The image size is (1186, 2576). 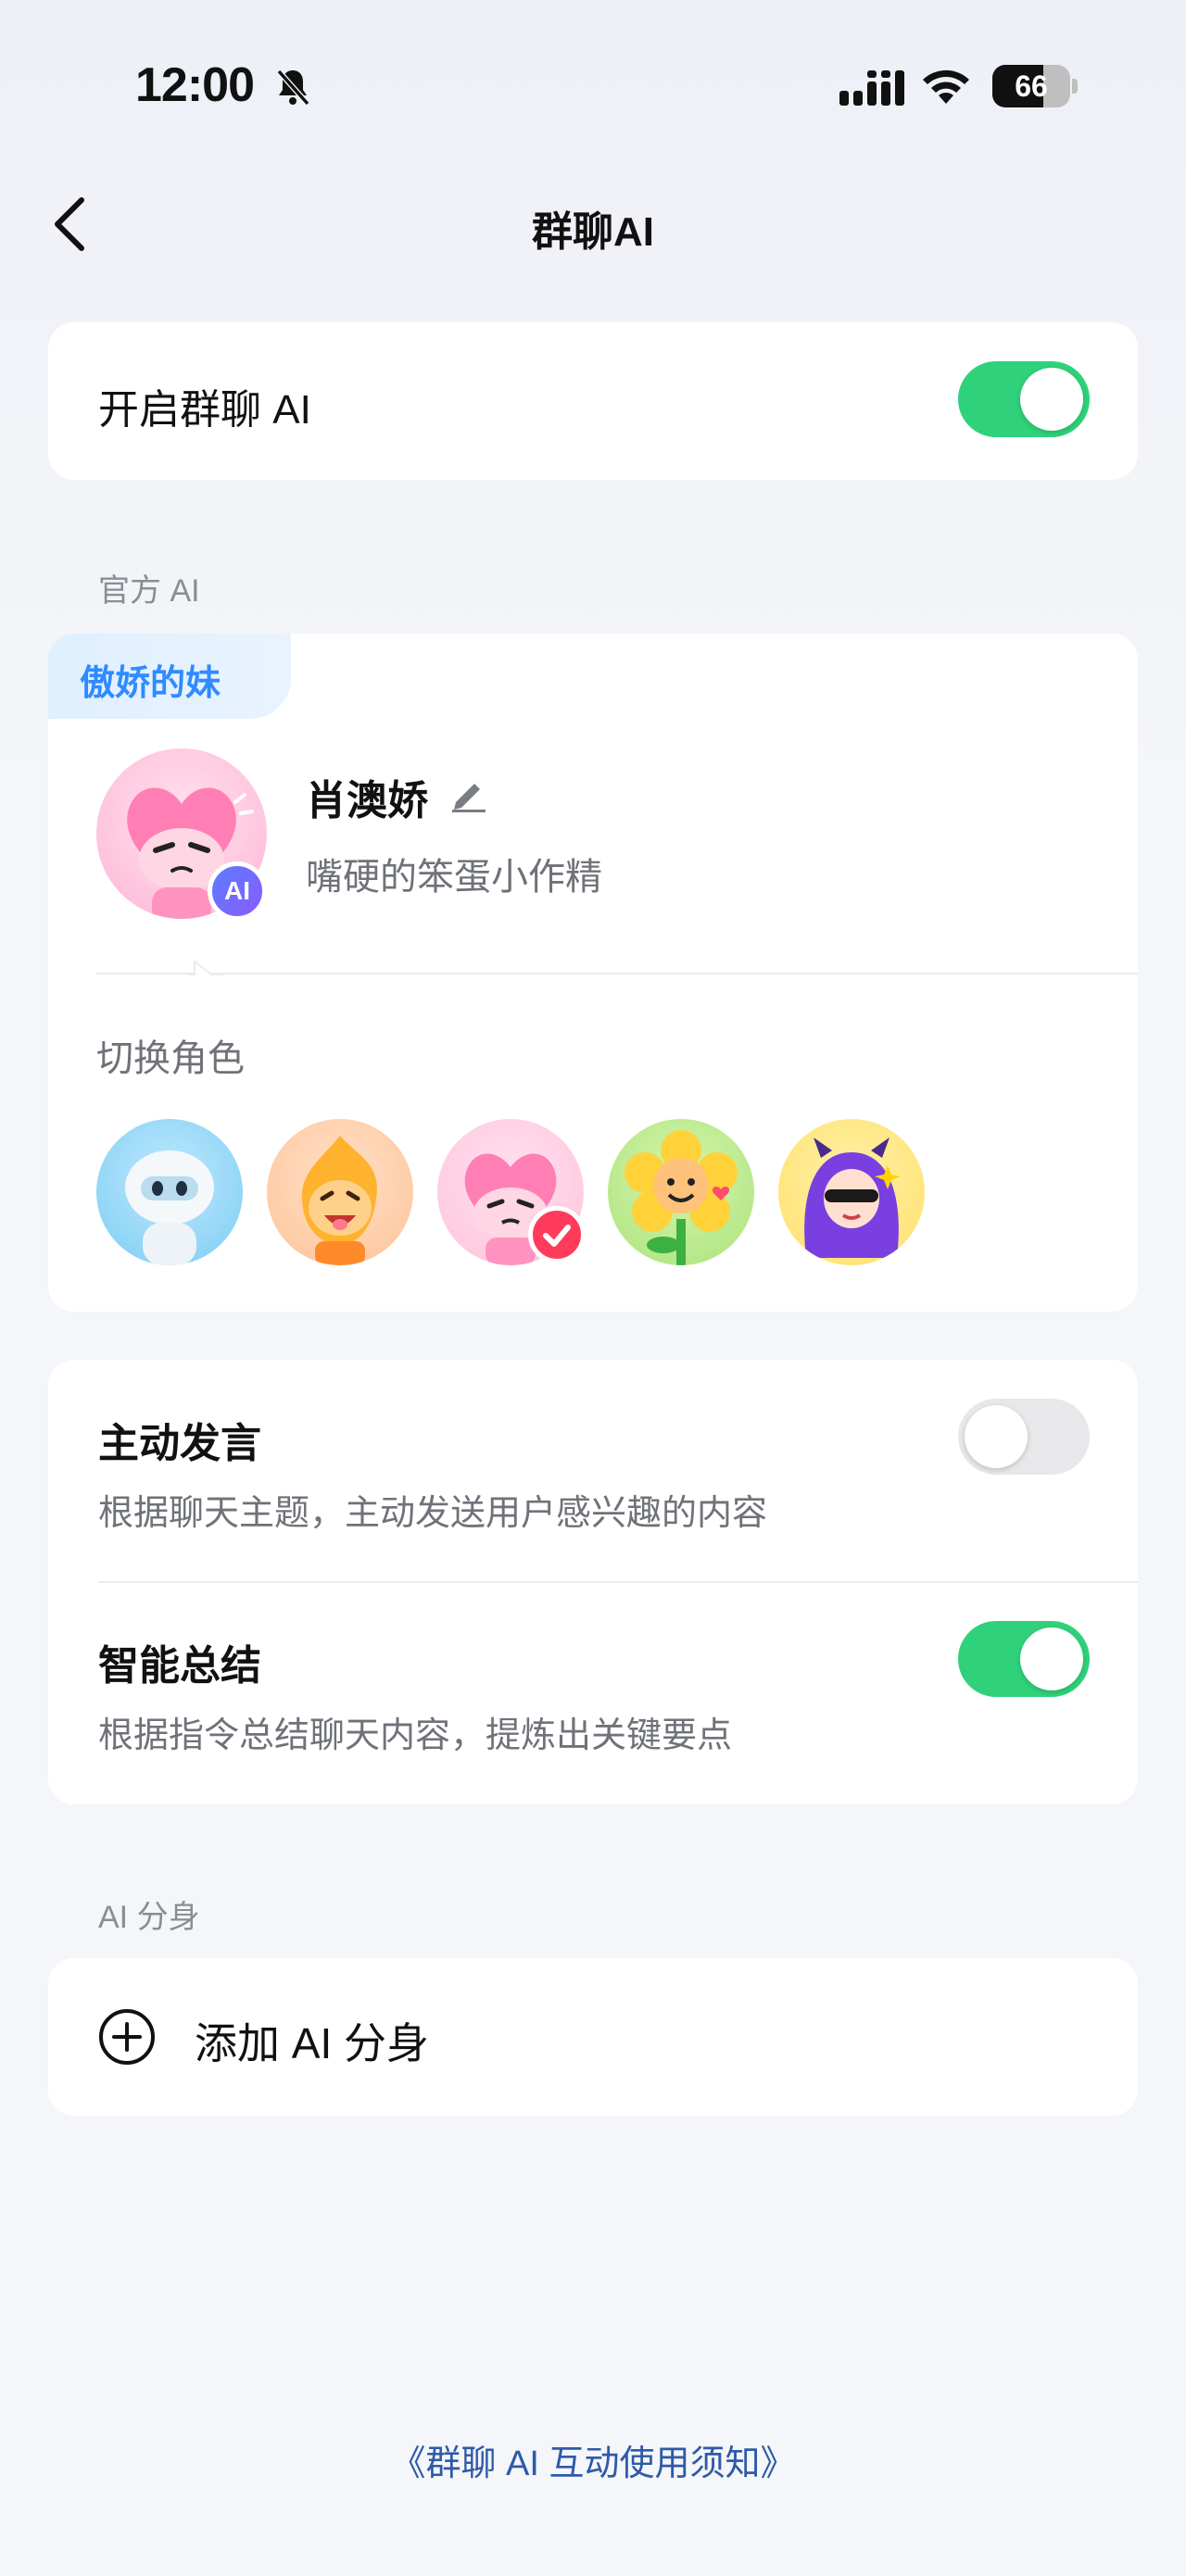 I want to click on ai-clone-section-label: AI 分身, so click(x=149, y=1917).